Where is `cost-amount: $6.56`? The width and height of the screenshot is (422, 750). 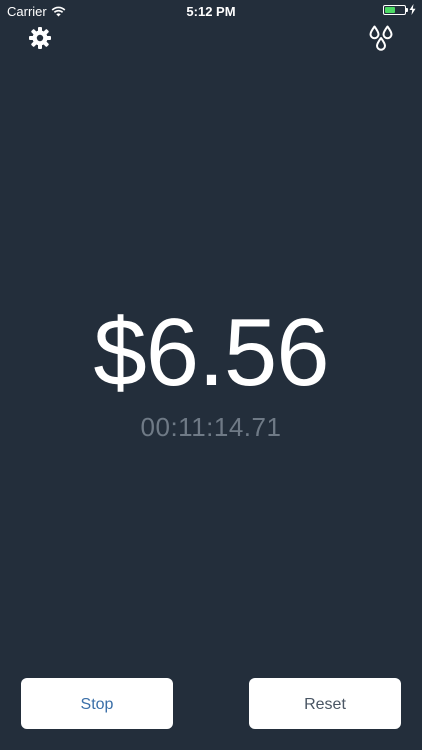
cost-amount: $6.56 is located at coordinates (211, 352).